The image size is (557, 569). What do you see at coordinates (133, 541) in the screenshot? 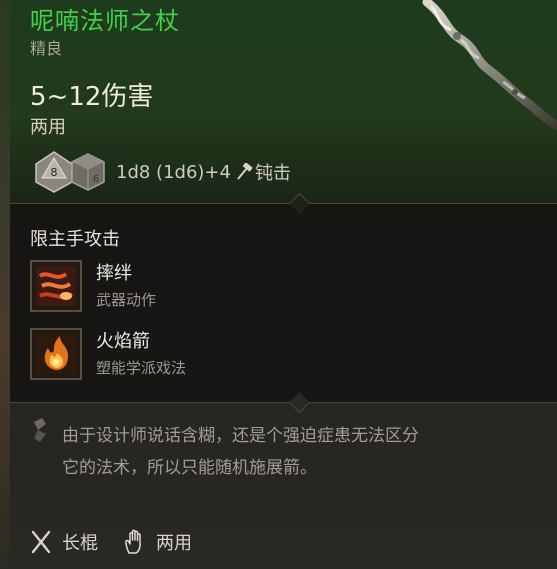
I see `hand-icon` at bounding box center [133, 541].